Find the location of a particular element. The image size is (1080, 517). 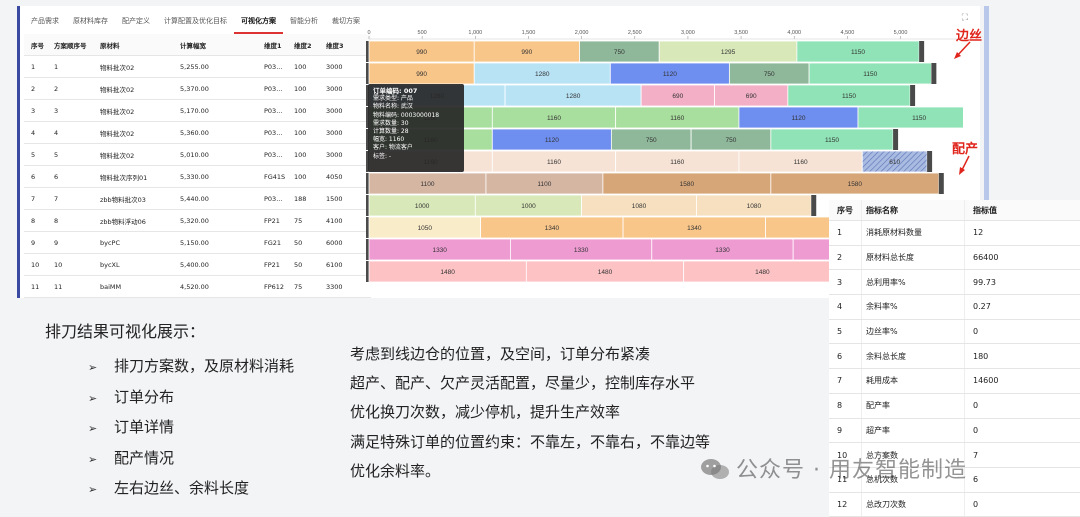

tab-5: 智能分析 is located at coordinates (304, 25).